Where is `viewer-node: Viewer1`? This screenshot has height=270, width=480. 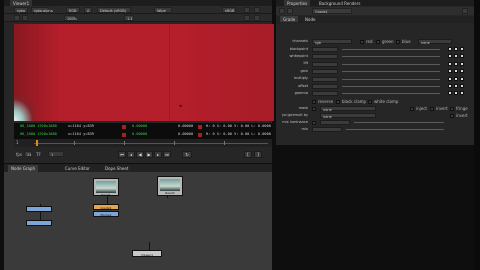
viewer-node: Viewer1 is located at coordinates (147, 253).